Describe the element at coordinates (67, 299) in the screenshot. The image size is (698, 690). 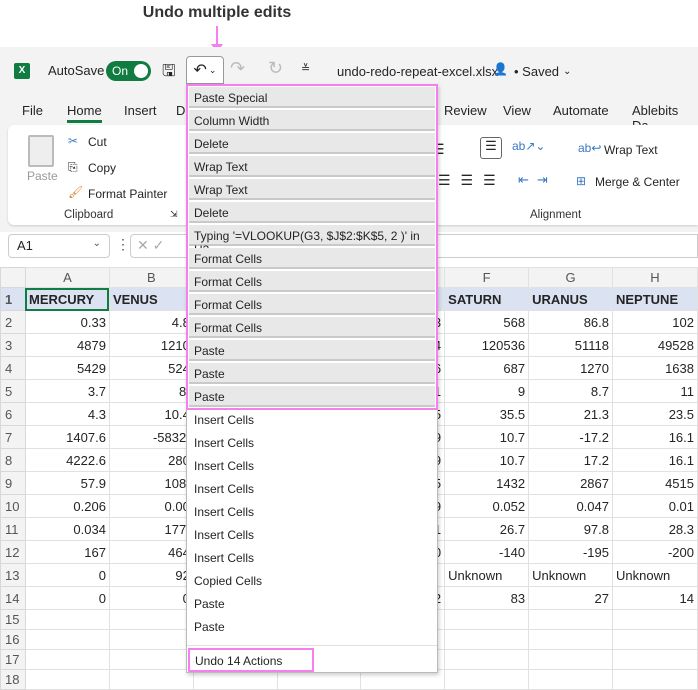
I see `cell: MERCURY` at that location.